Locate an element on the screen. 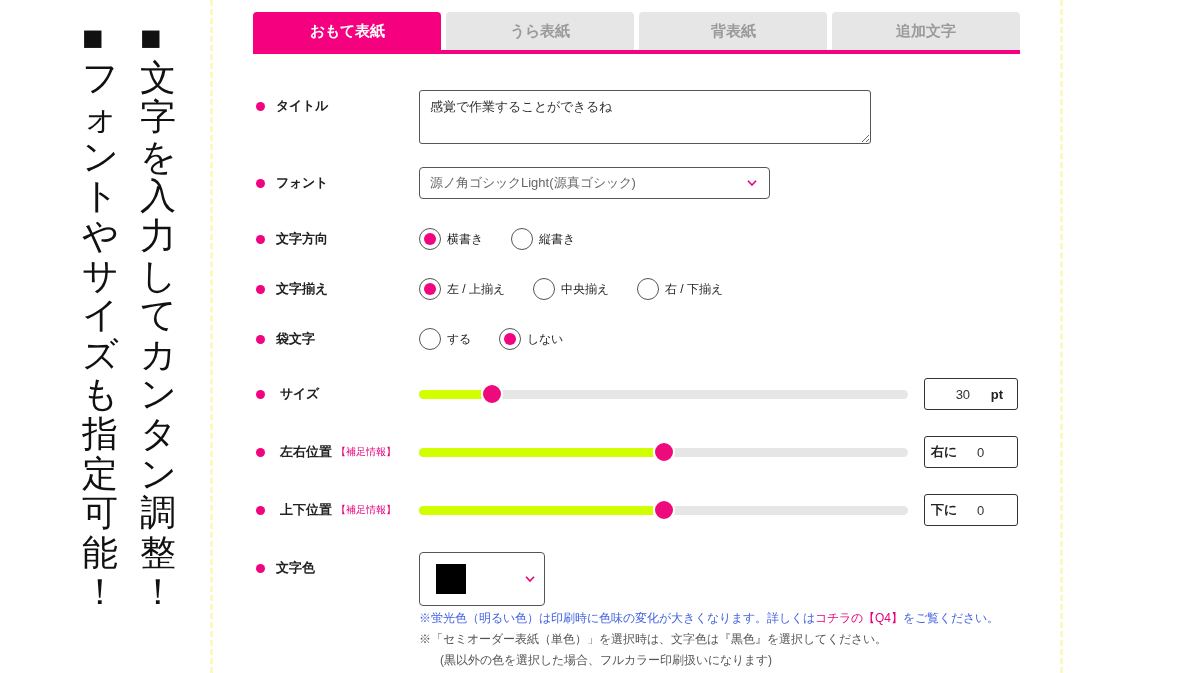  field-label: 文字方向 is located at coordinates (302, 239).